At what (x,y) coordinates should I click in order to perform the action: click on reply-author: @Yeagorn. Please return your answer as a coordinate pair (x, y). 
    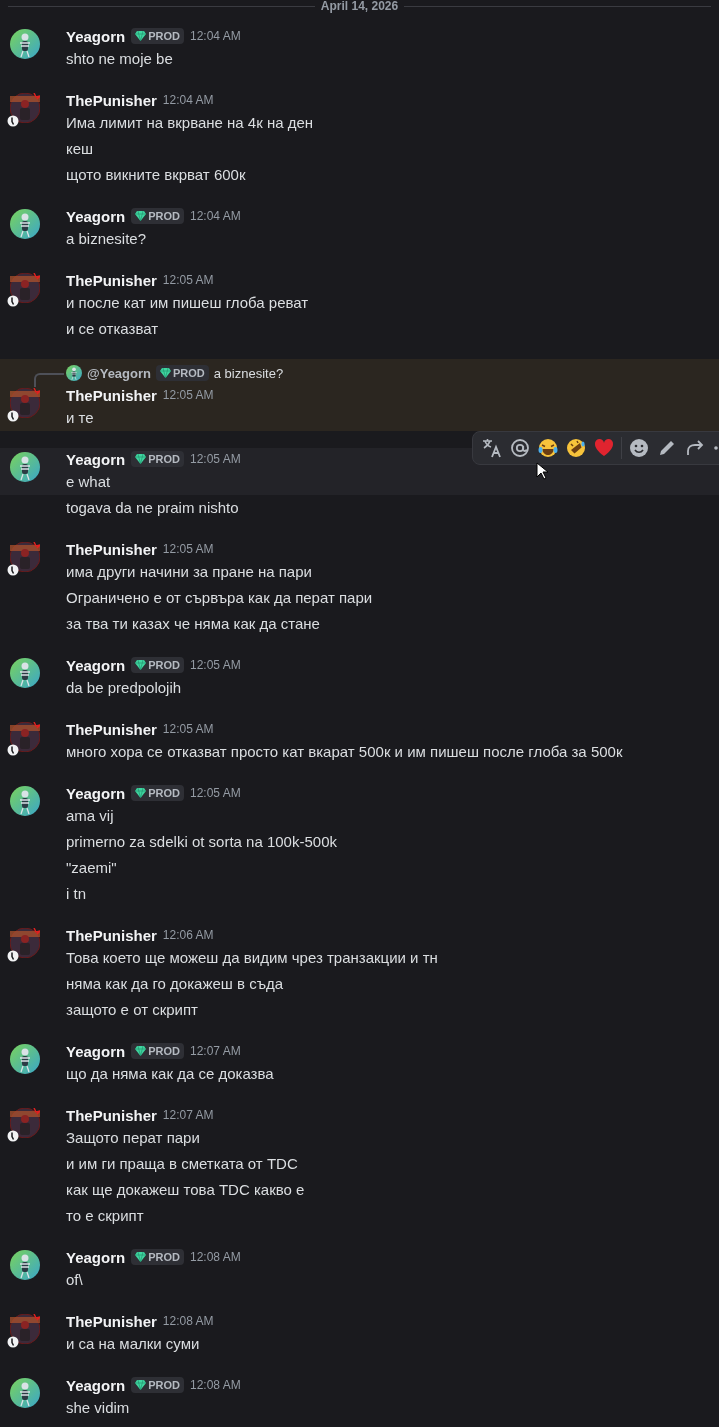
    Looking at the image, I should click on (119, 373).